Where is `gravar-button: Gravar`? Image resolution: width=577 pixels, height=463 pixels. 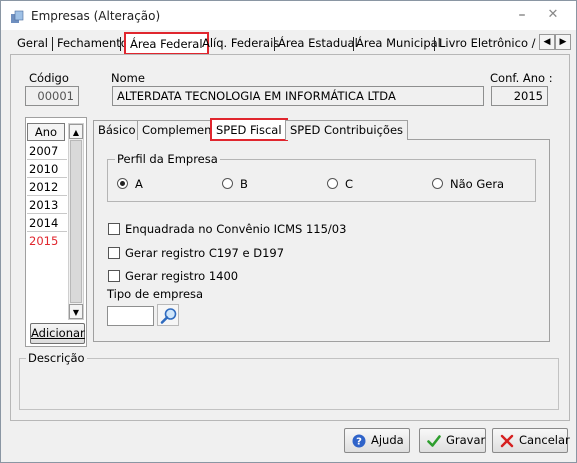
gravar-button: Gravar is located at coordinates (452, 440).